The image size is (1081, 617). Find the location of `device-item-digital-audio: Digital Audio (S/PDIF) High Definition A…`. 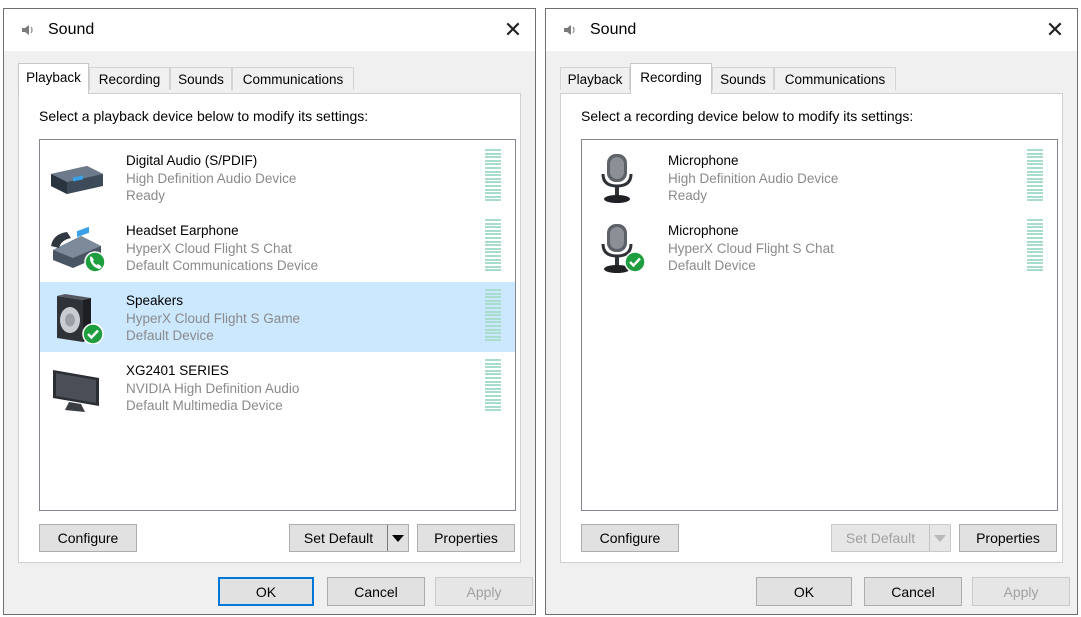

device-item-digital-audio: Digital Audio (S/PDIF) High Definition A… is located at coordinates (277, 177).